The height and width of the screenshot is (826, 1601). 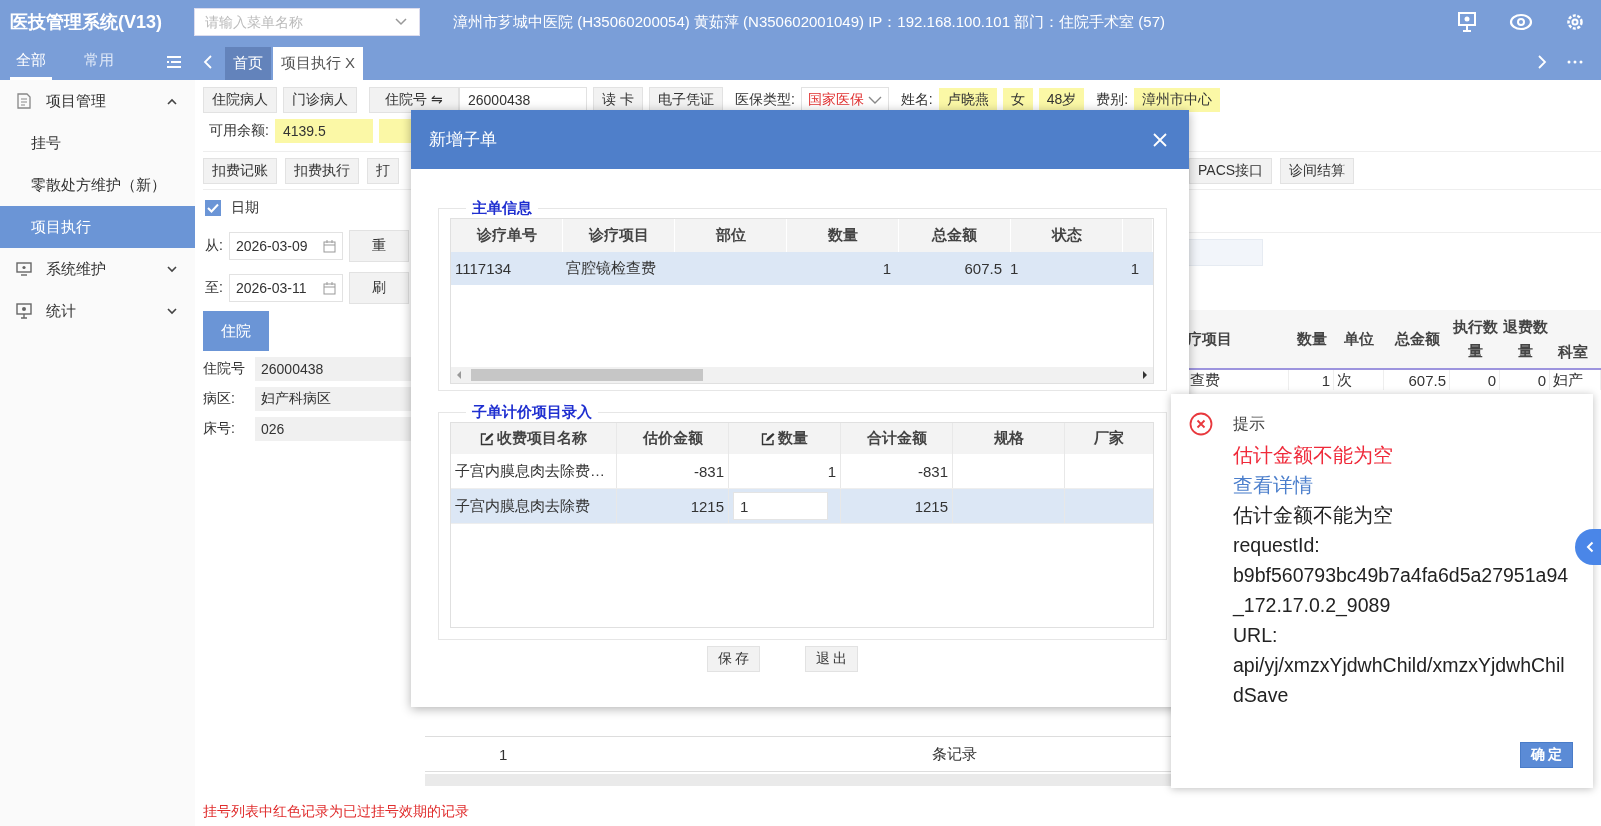 I want to click on sidebar-item: 系统维护, so click(x=97, y=269).